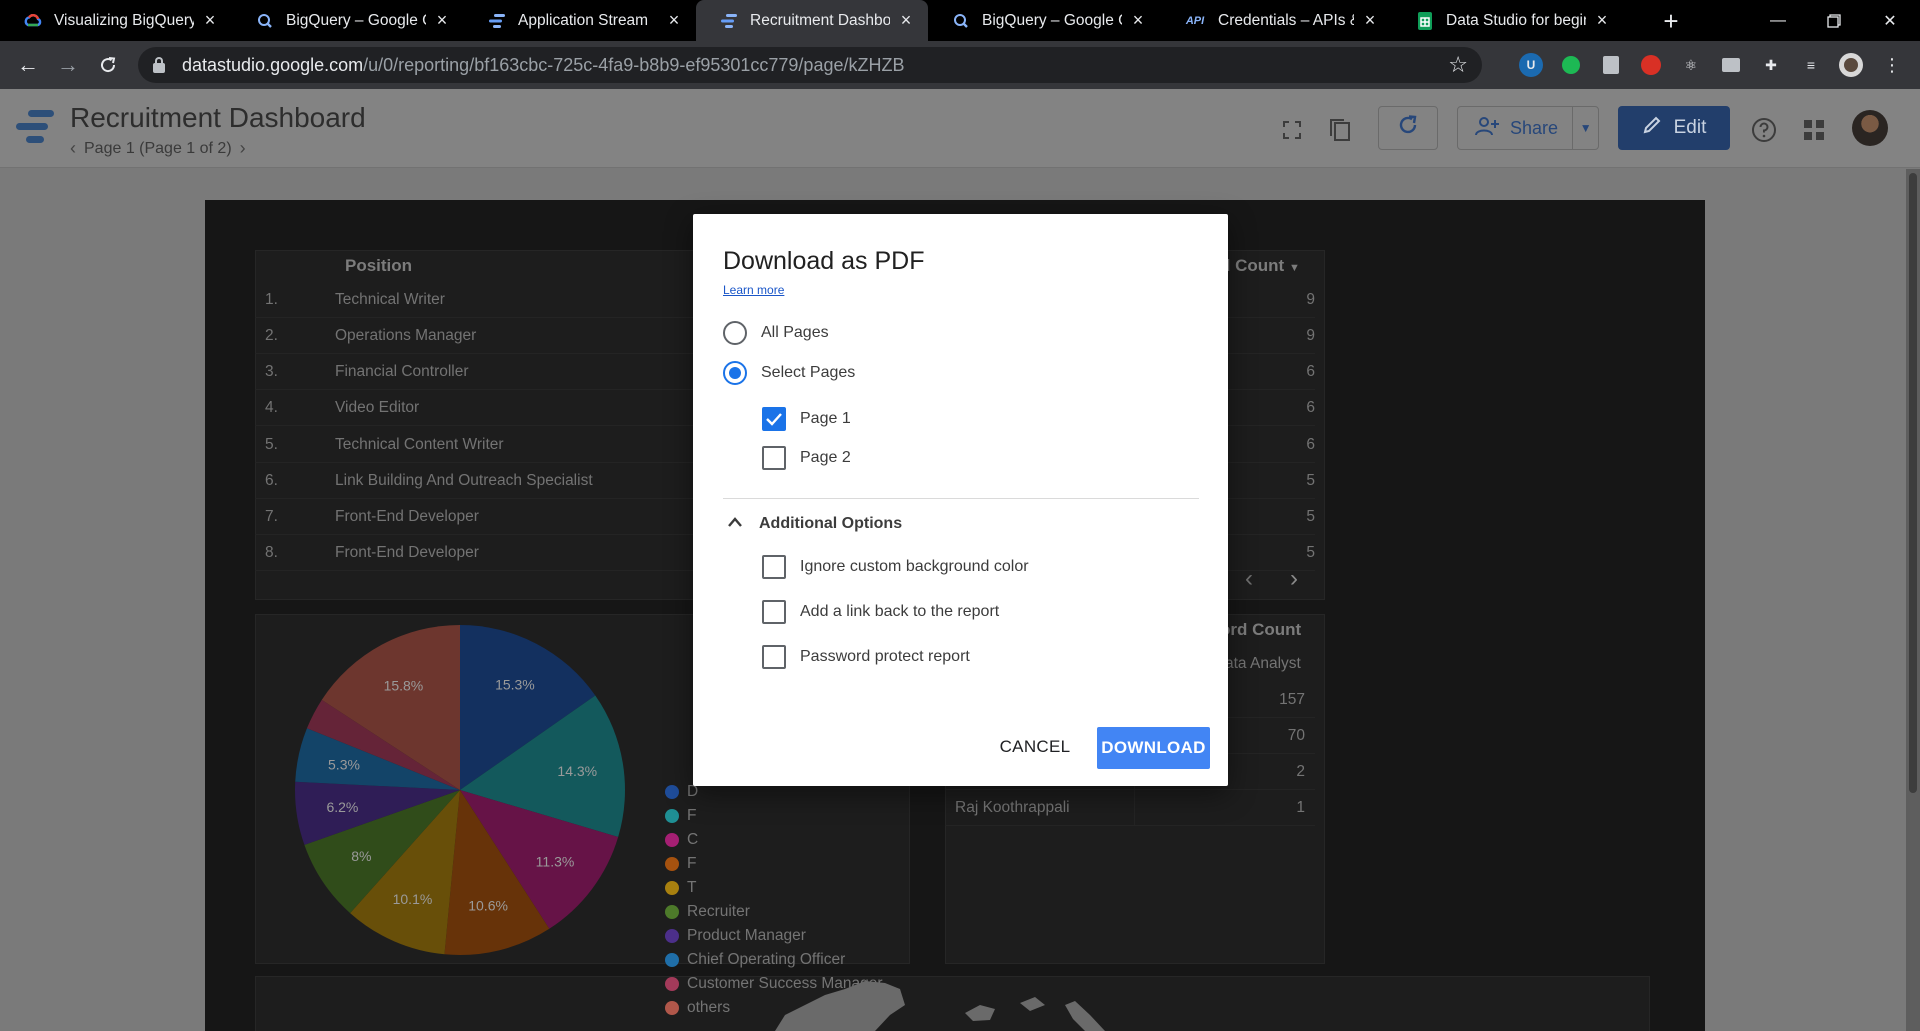 The width and height of the screenshot is (1920, 1031). I want to click on extensions-puzzle-icon: ✚, so click(1771, 65).